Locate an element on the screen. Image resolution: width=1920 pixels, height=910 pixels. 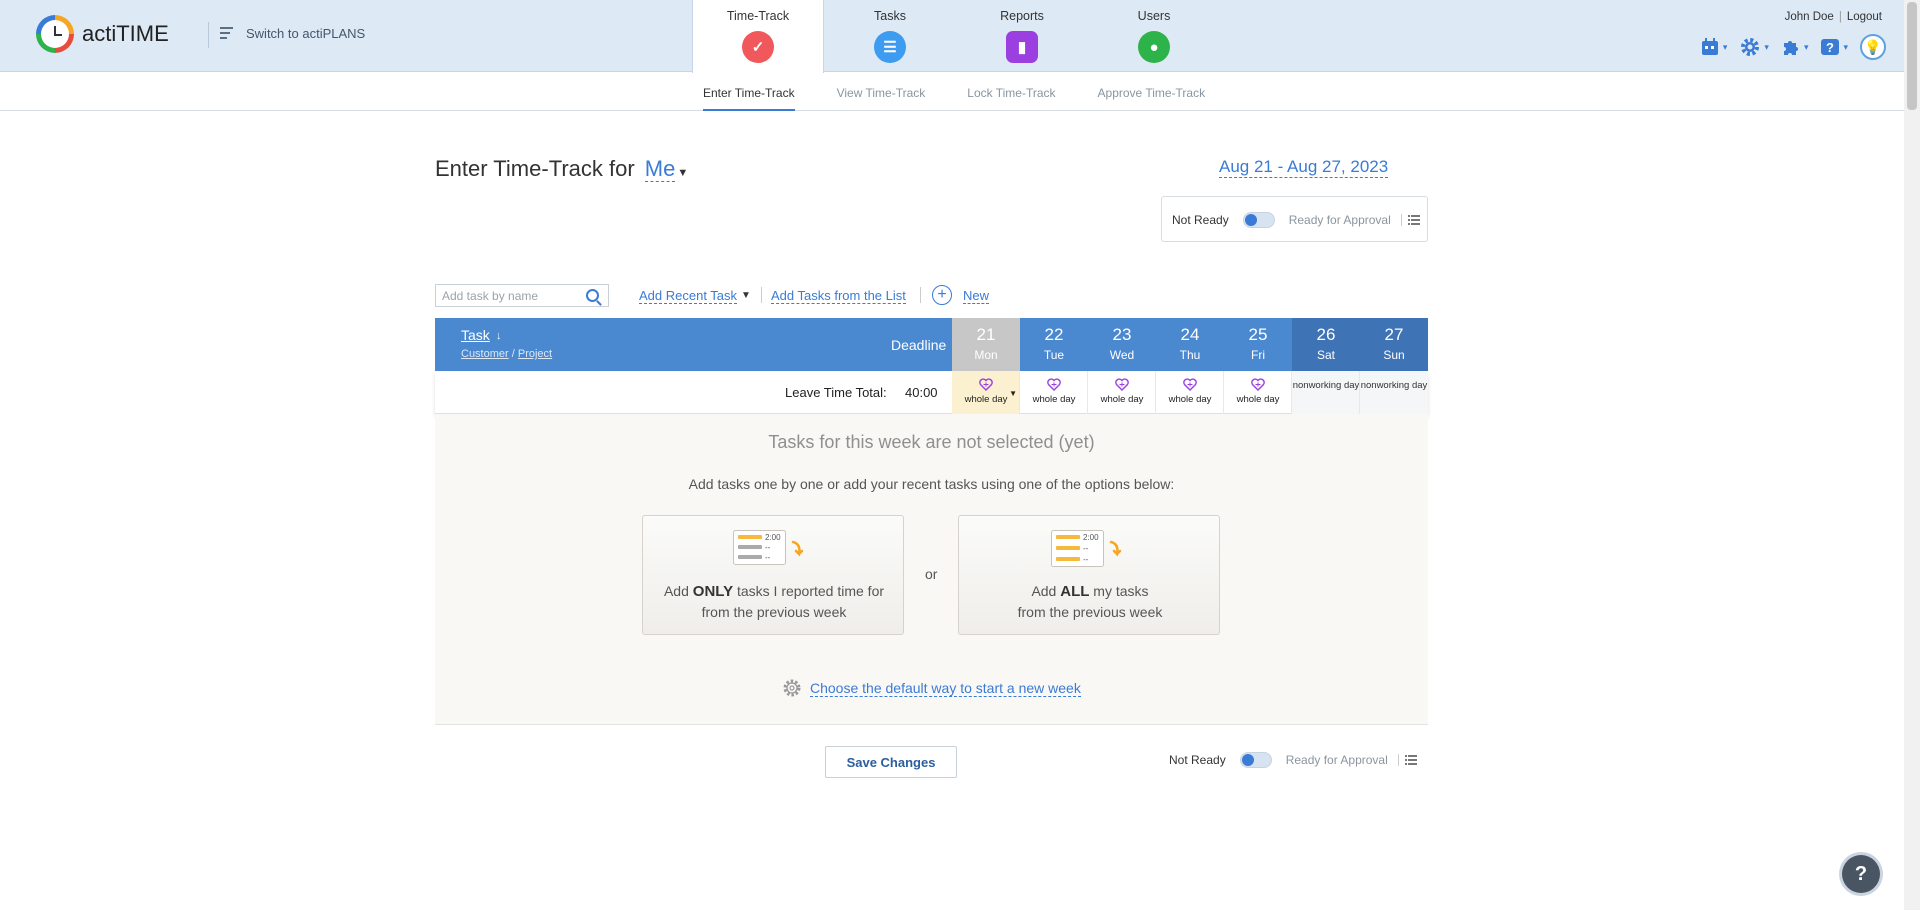
day-number: 25 is located at coordinates (1258, 334).